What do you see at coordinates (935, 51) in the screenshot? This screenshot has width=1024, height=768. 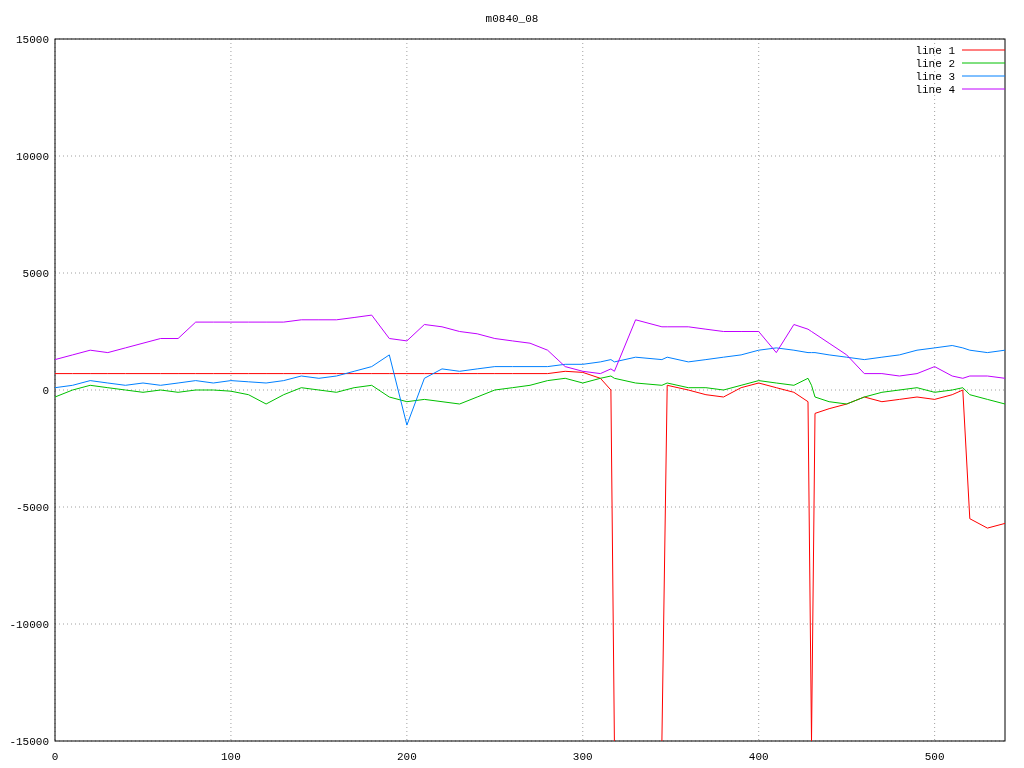 I see `legend-label: line 1` at bounding box center [935, 51].